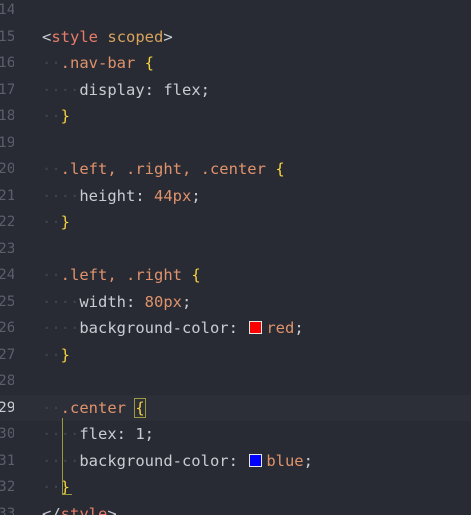  I want to click on code-line: 18 ··}, so click(235, 116).